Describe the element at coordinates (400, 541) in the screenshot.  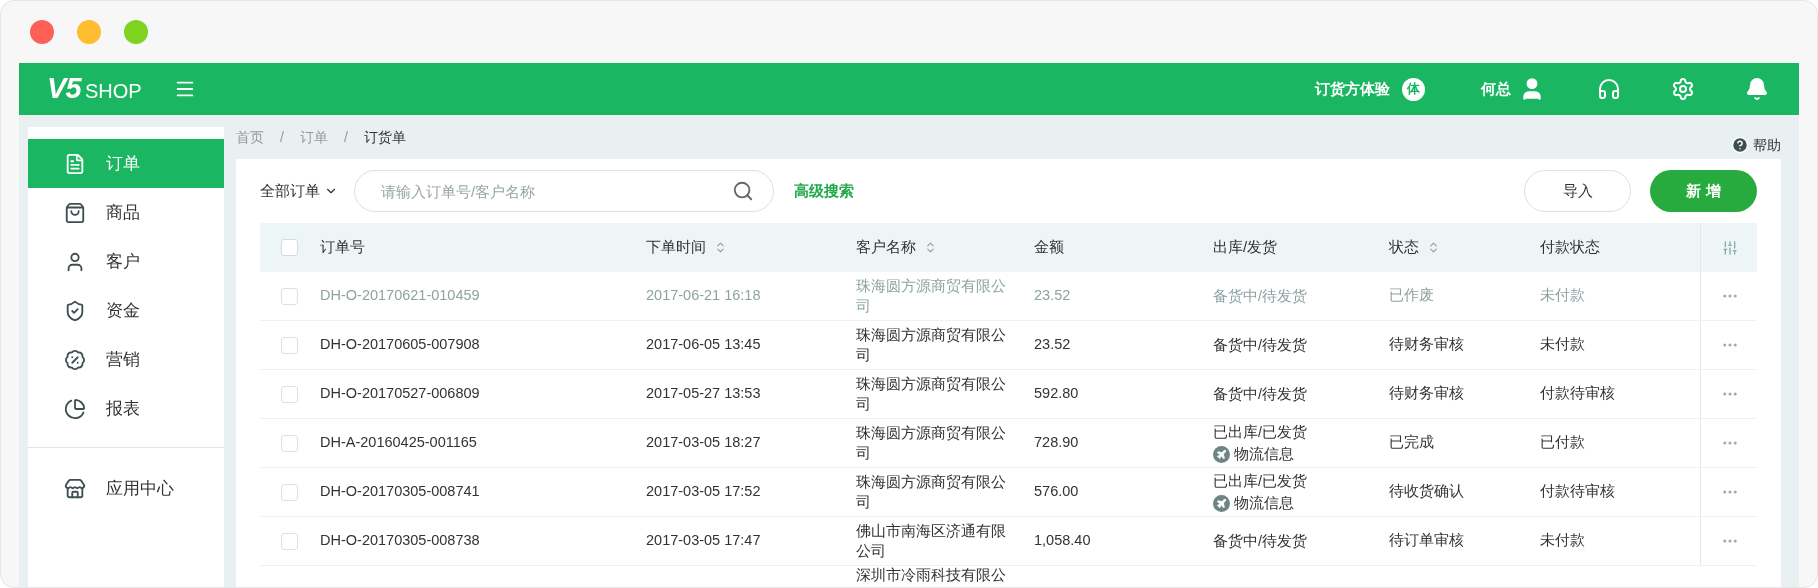
I see `table-cell-text: DH-O-20170305-008738` at that location.